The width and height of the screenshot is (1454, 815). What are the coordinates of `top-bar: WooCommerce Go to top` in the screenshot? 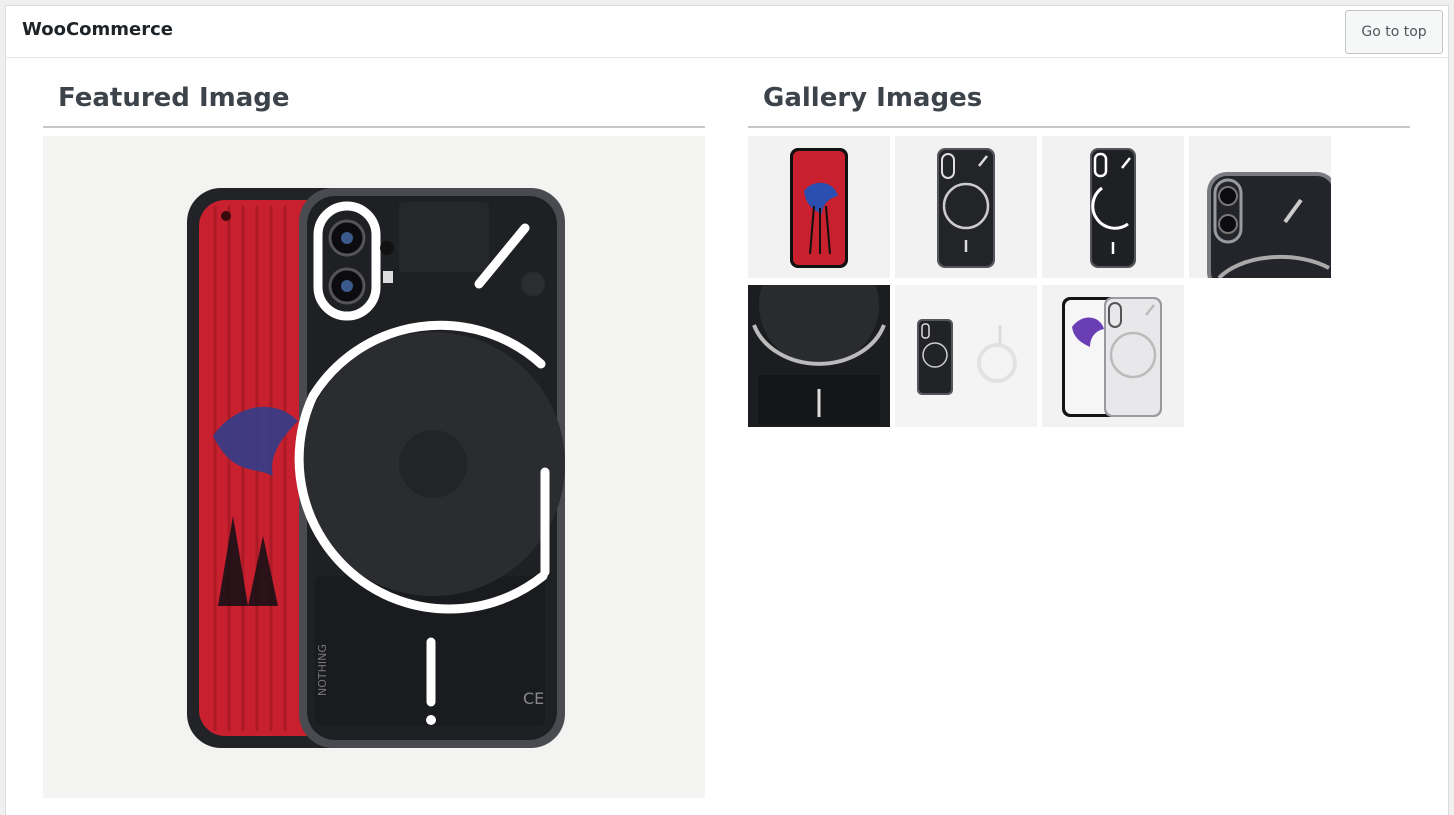 It's located at (727, 32).